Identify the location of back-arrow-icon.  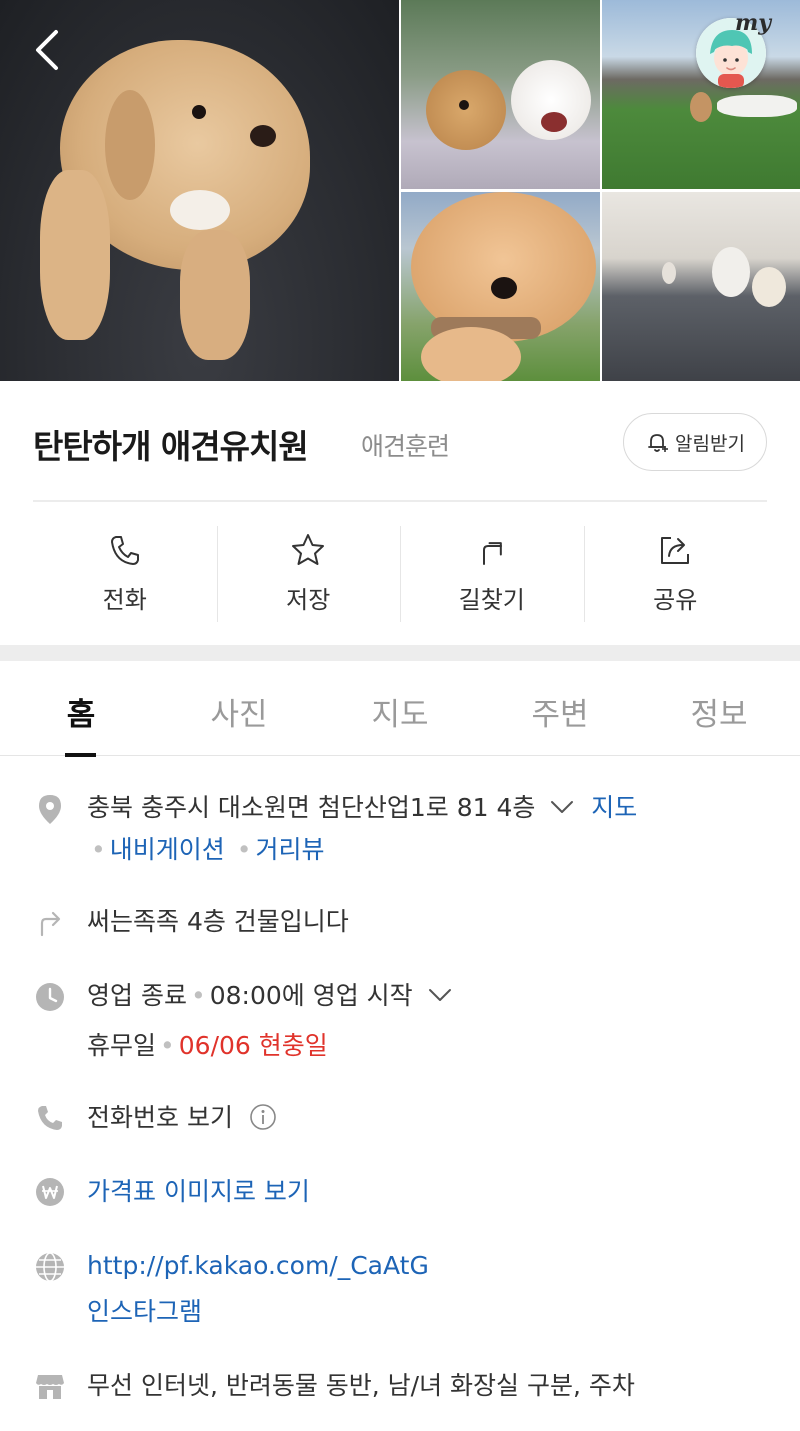
(47, 50).